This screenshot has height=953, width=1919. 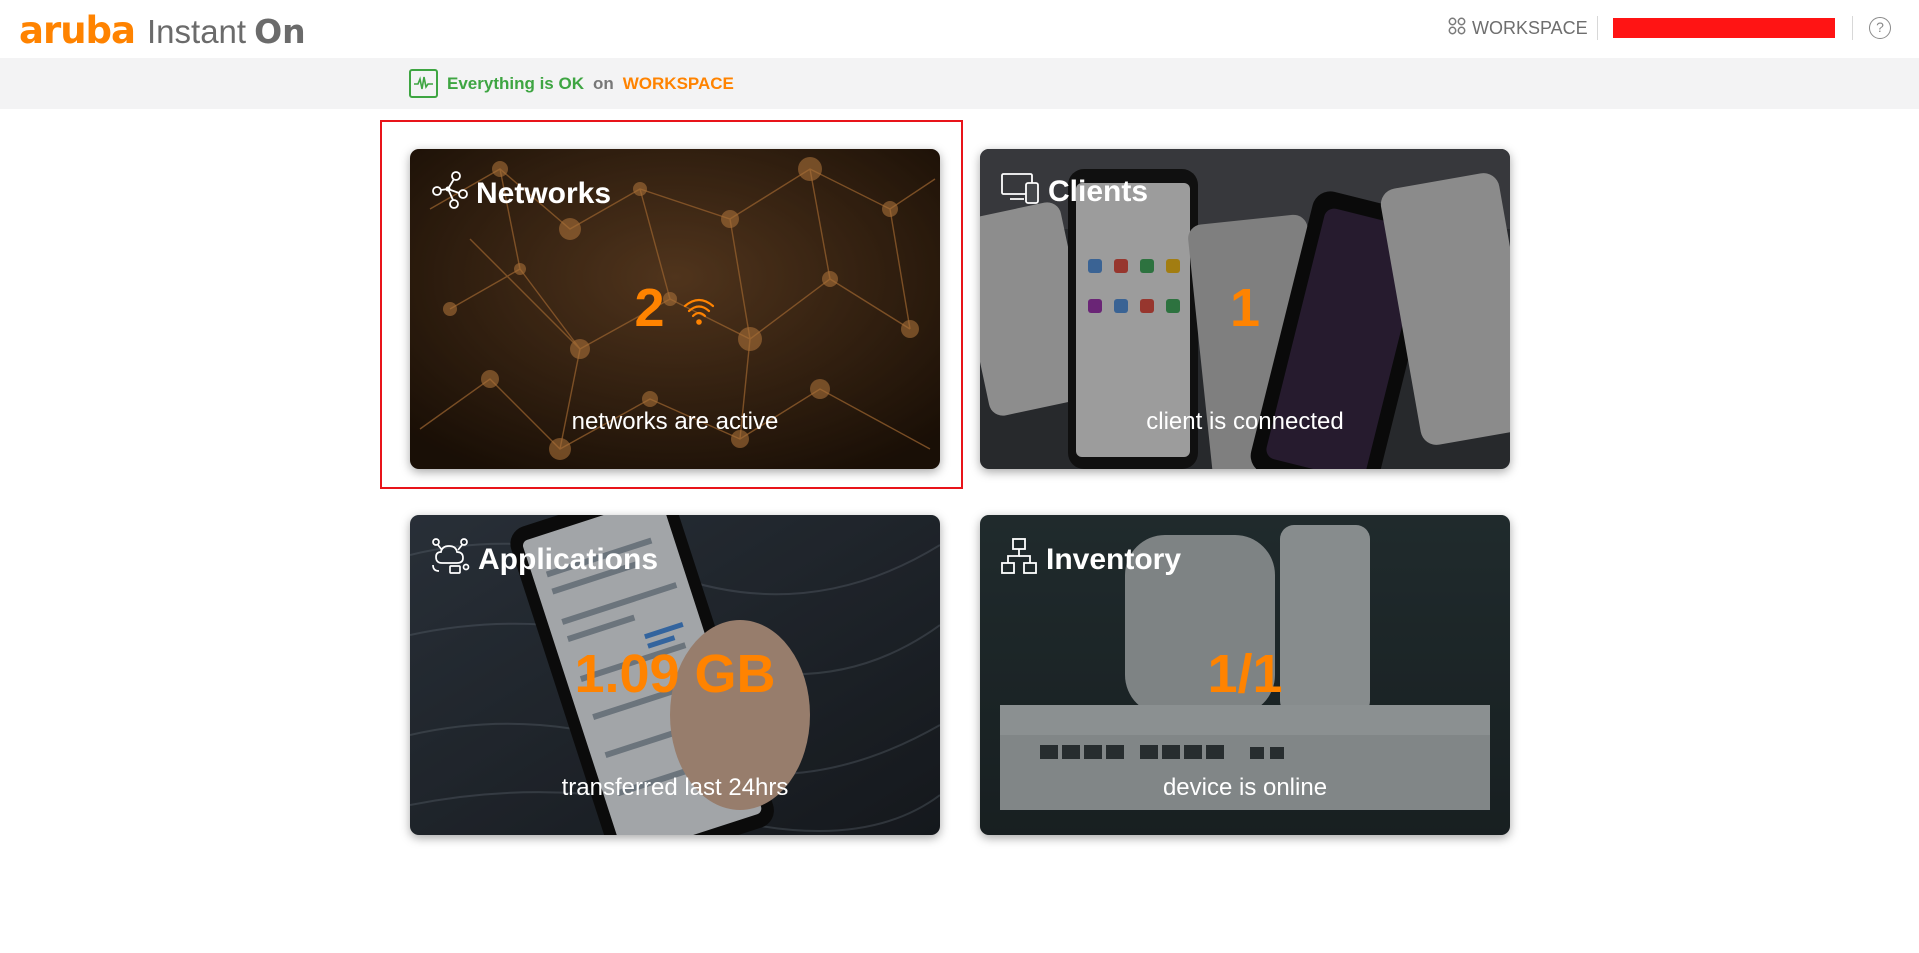 I want to click on cloud-apps-icon, so click(x=450, y=560).